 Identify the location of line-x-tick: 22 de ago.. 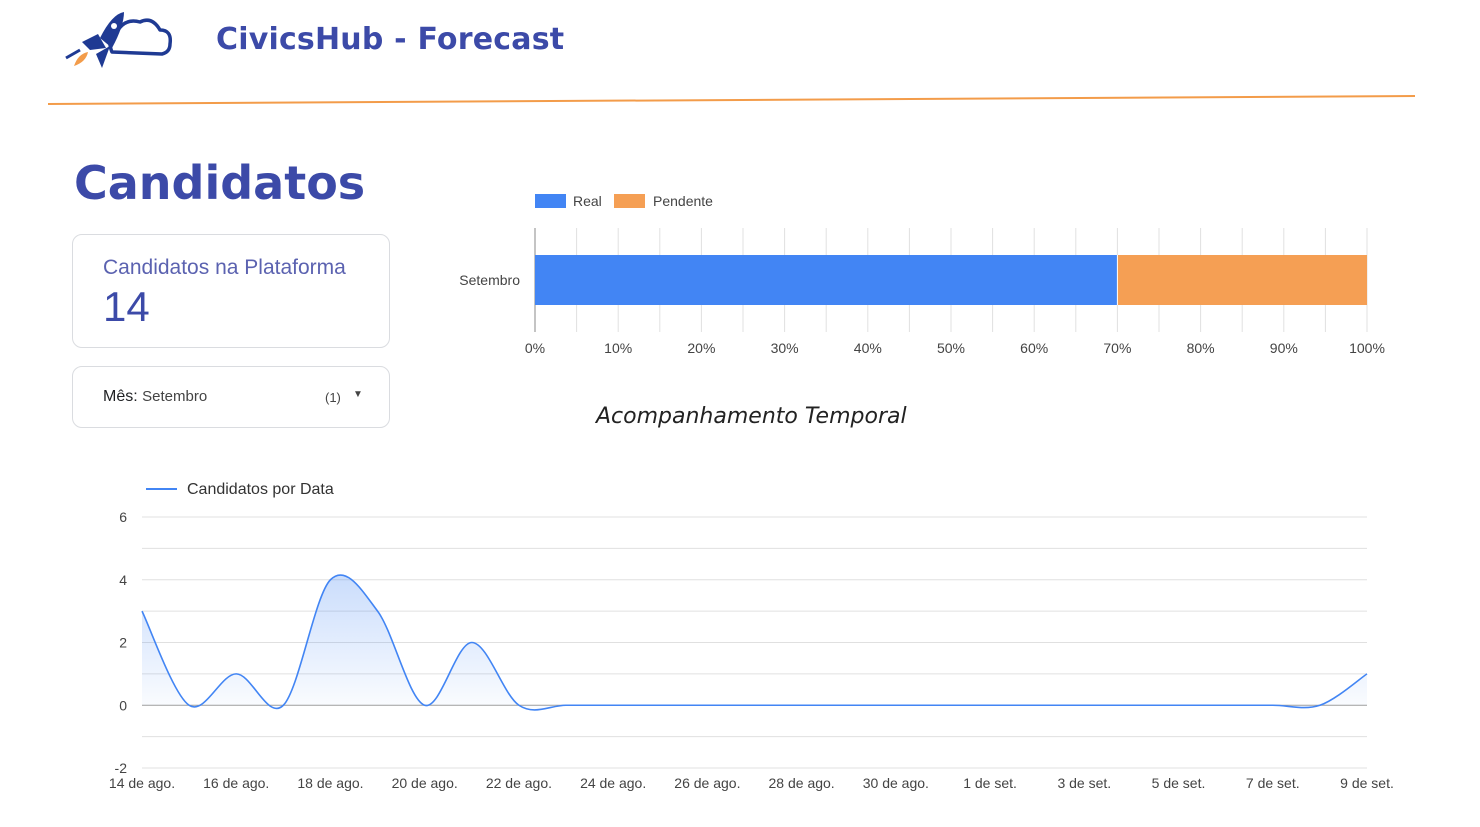
(519, 783).